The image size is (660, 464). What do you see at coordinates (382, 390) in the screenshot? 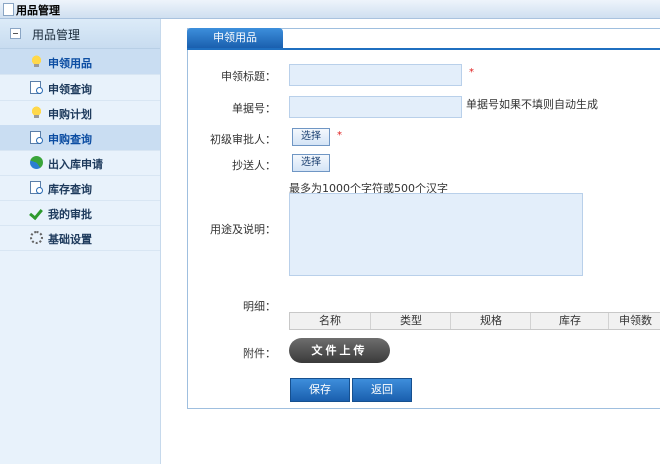
I see `back-button: 返回` at bounding box center [382, 390].